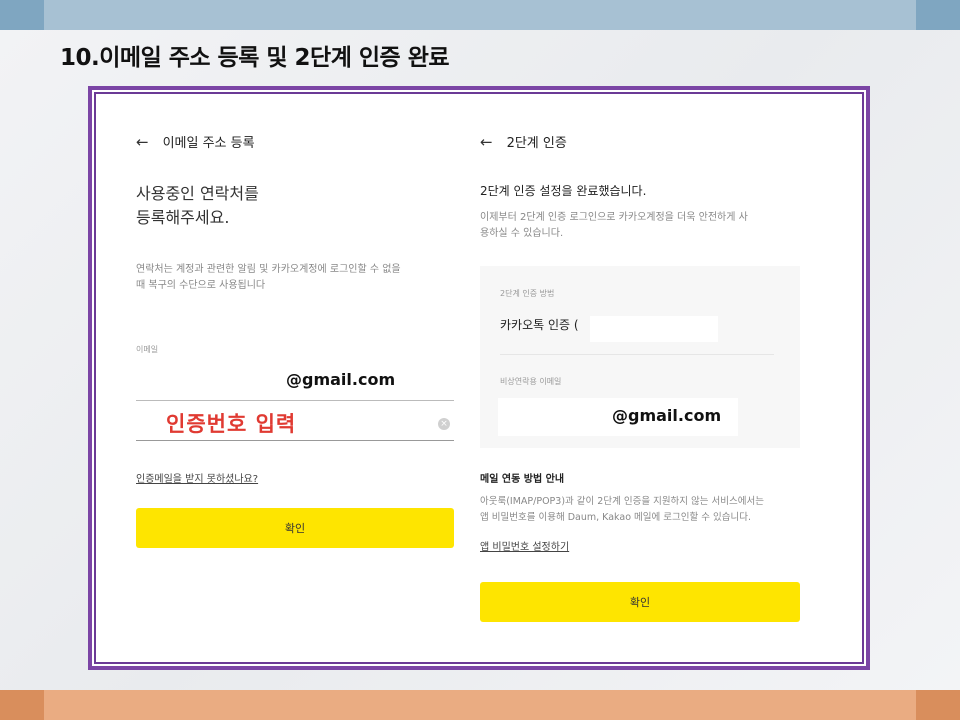 The image size is (960, 720). What do you see at coordinates (614, 217) in the screenshot?
I see `completion-desc-line-1: 이제부터 2단계 인증 로그인으로 카카오계정을 더욱 안전하게 사` at bounding box center [614, 217].